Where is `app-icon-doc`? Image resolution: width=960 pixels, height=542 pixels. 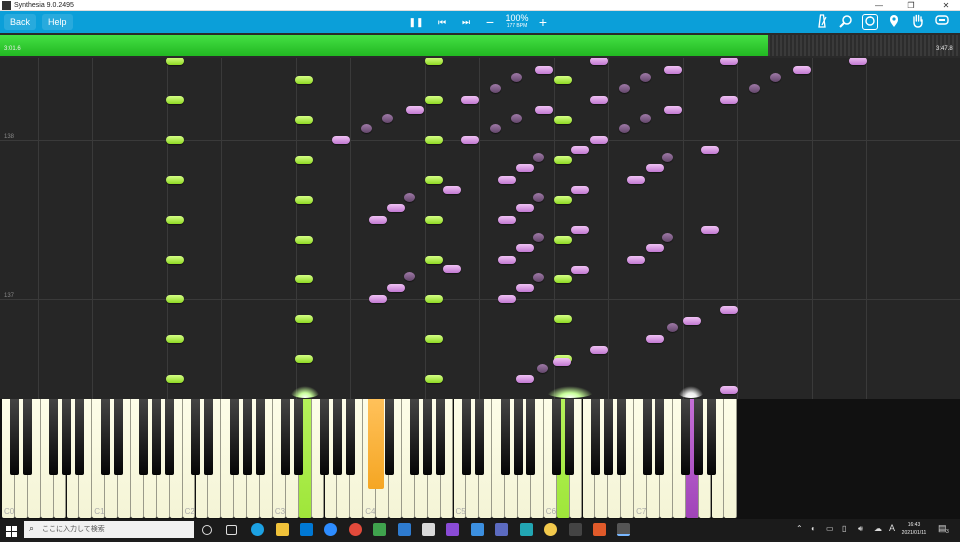 app-icon-doc is located at coordinates (428, 529).